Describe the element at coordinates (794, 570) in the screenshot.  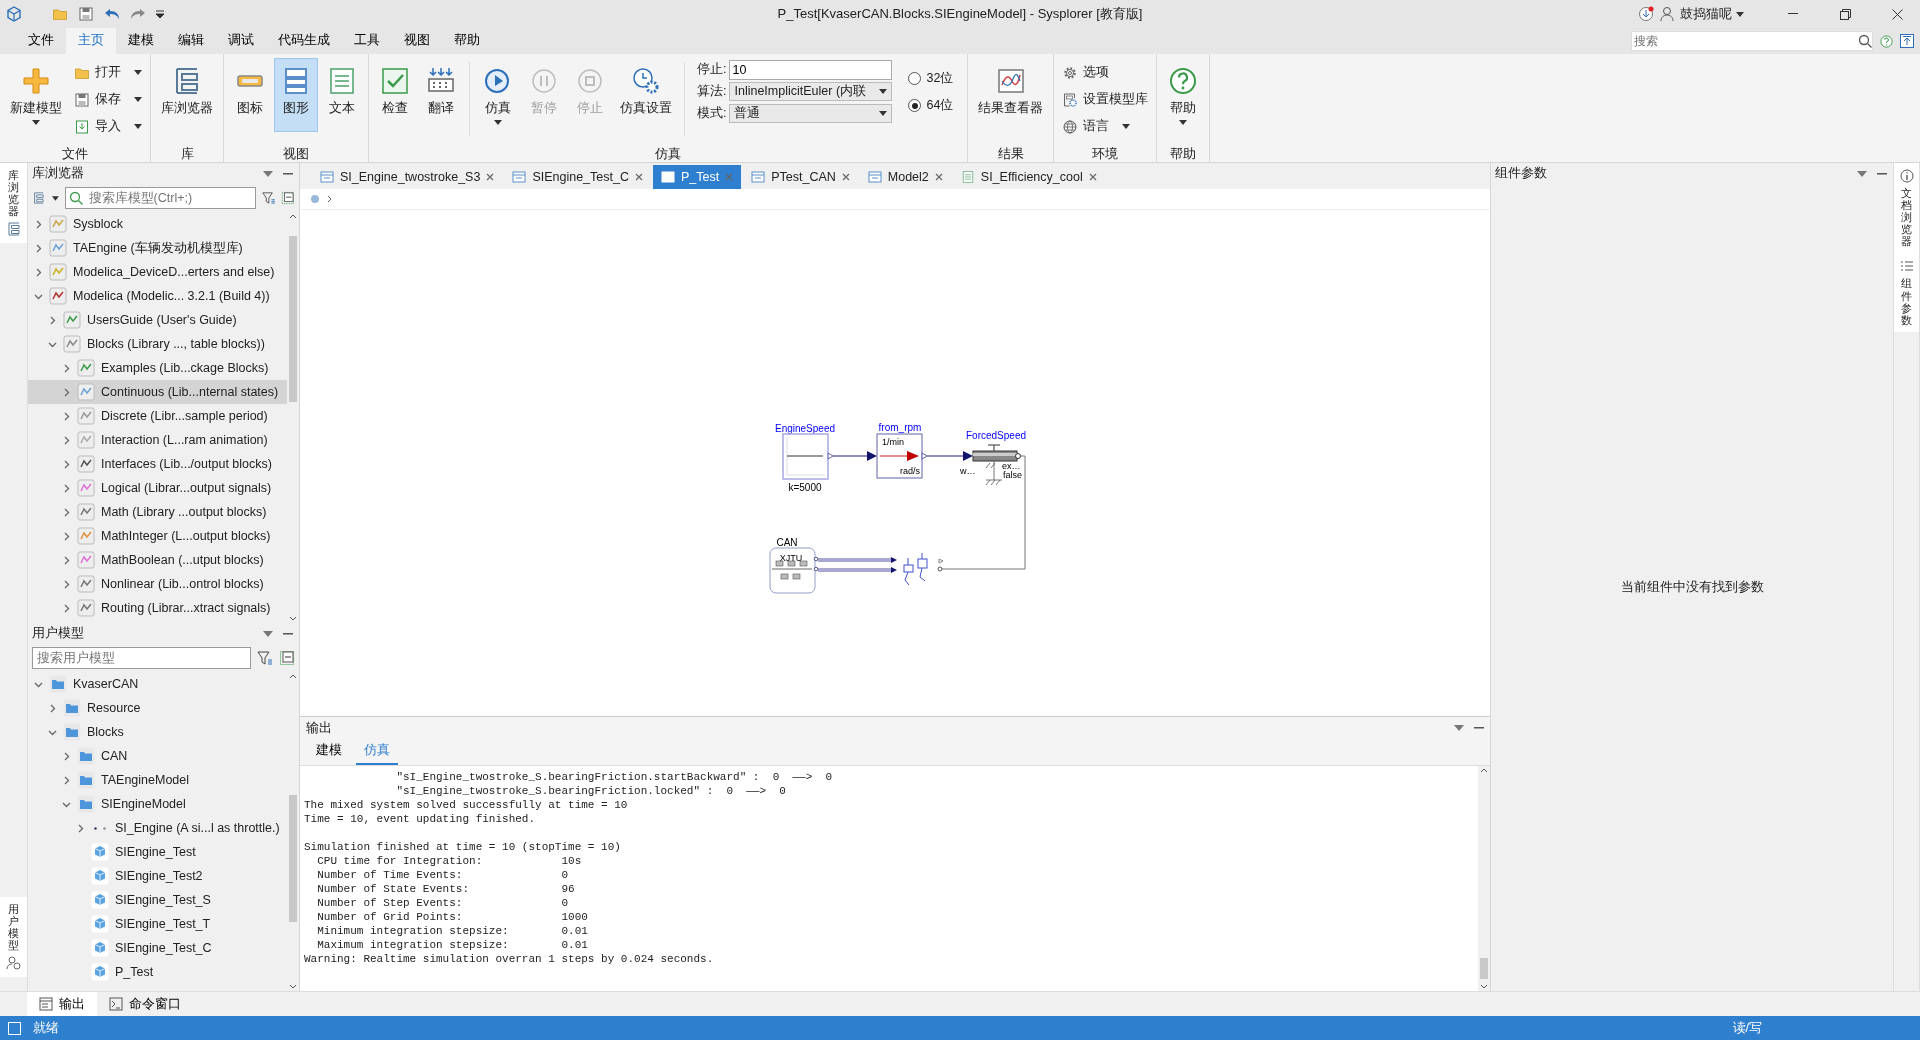
I see `can-block` at that location.